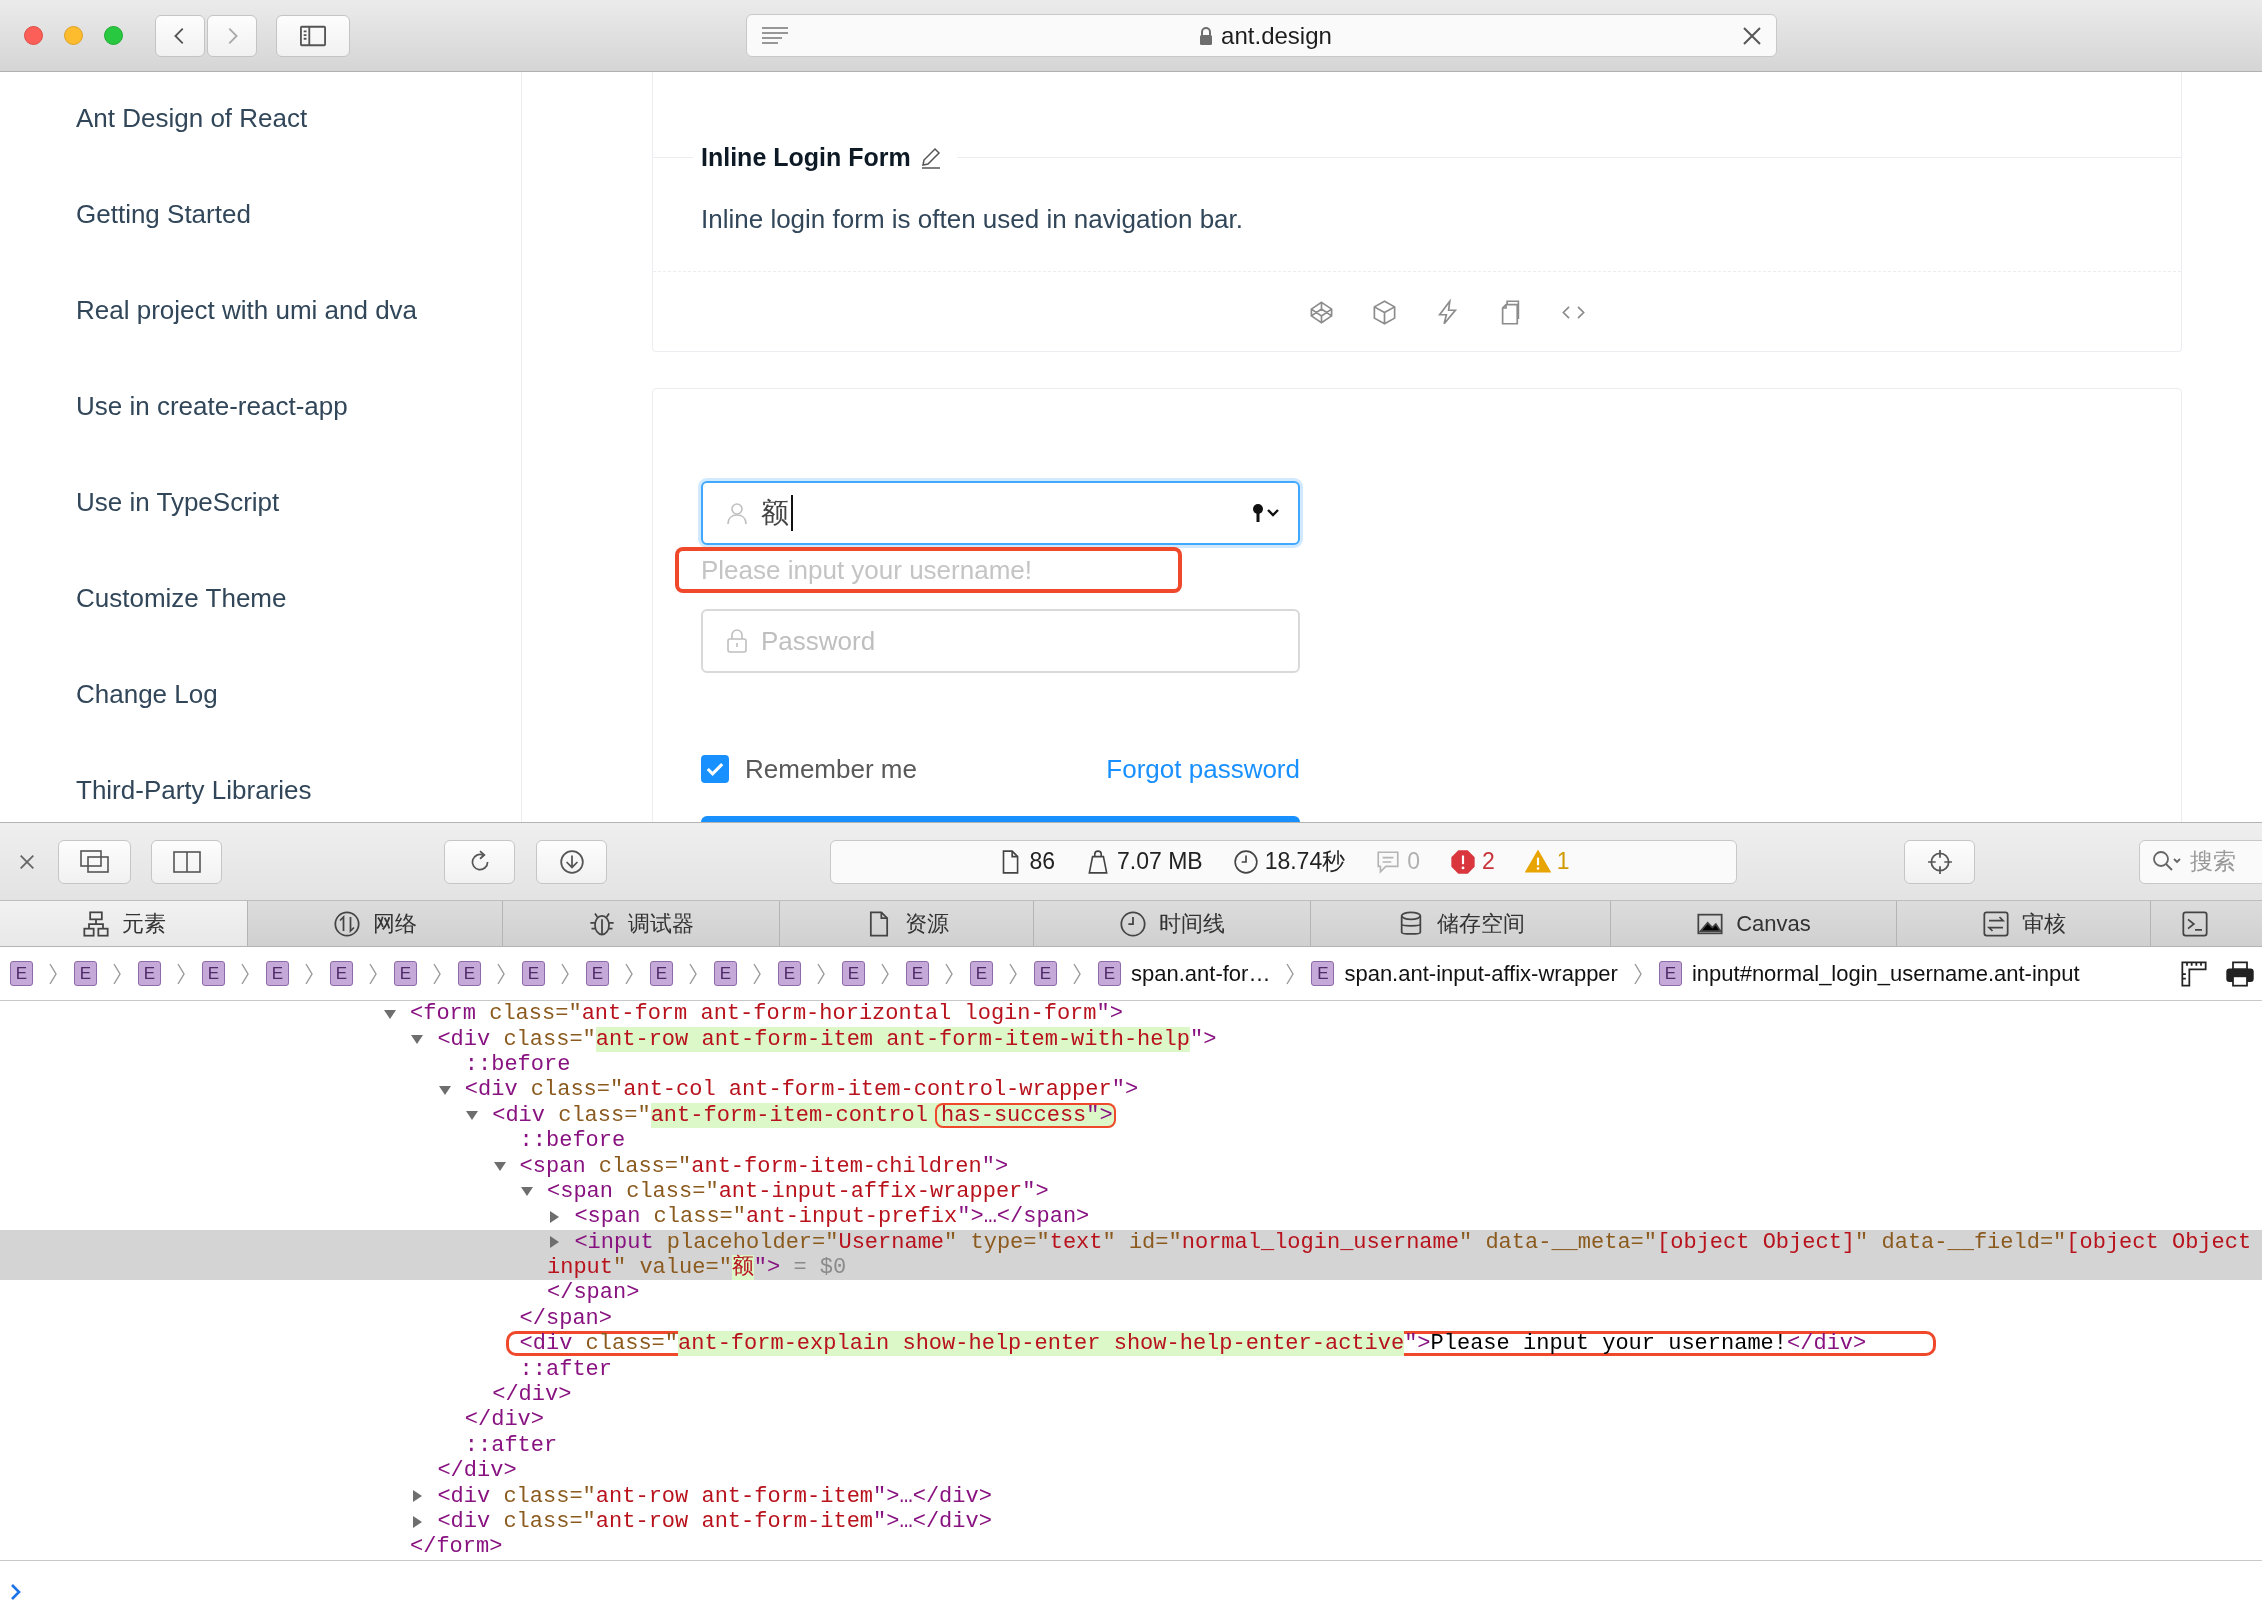  I want to click on sidebar-item: Use in TypeScript, so click(178, 502).